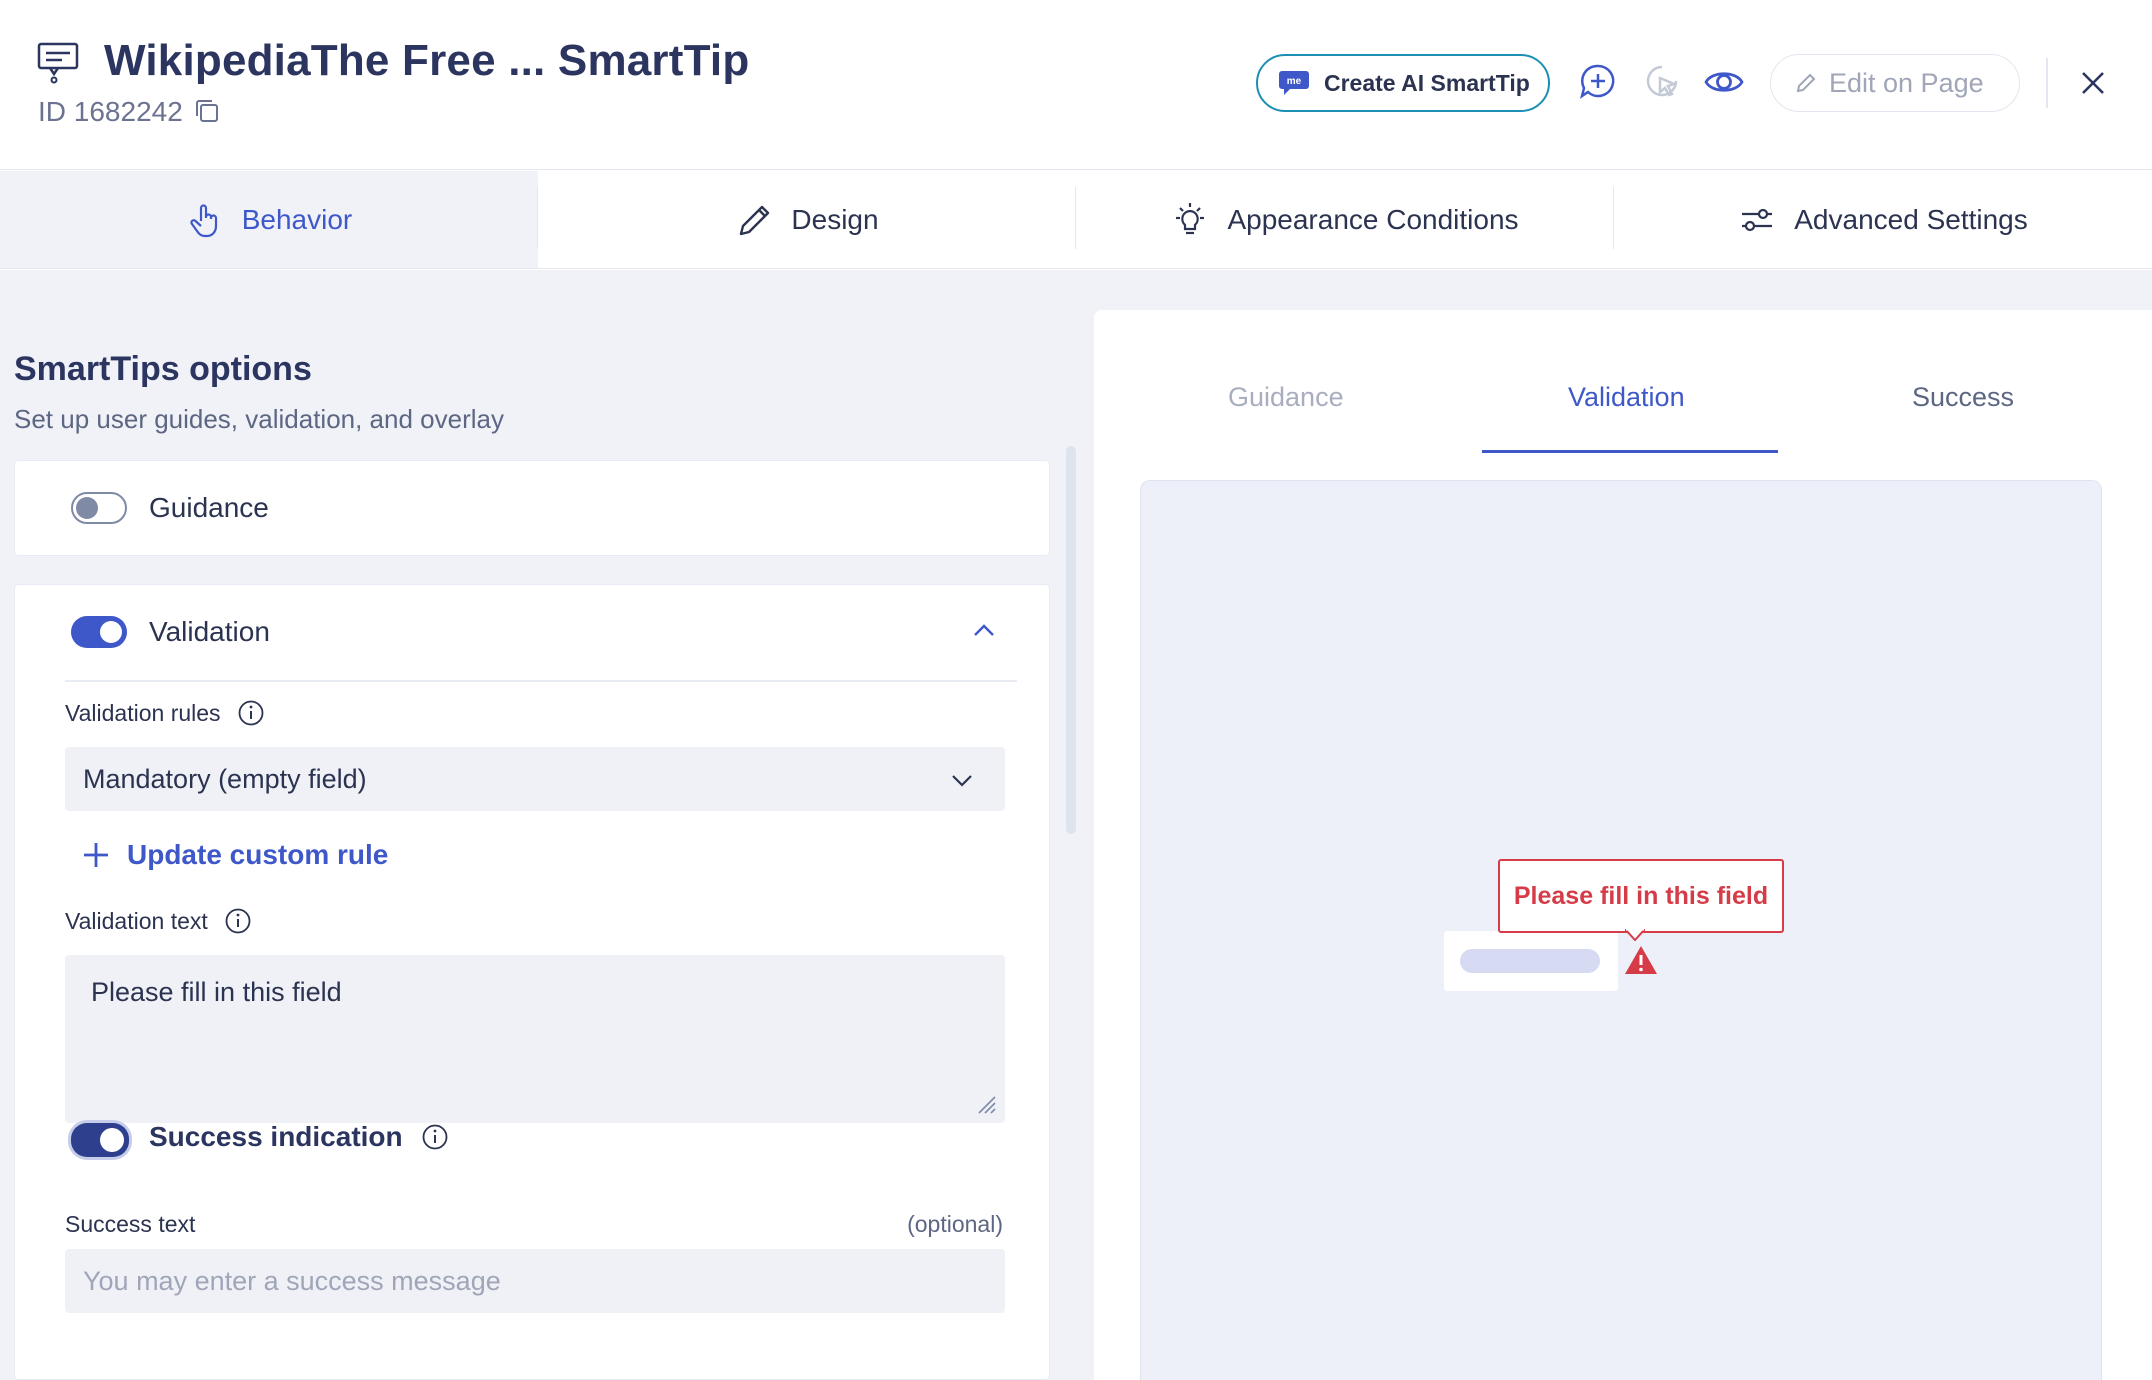  Describe the element at coordinates (110, 111) in the screenshot. I see `item-id: ID 1682242` at that location.